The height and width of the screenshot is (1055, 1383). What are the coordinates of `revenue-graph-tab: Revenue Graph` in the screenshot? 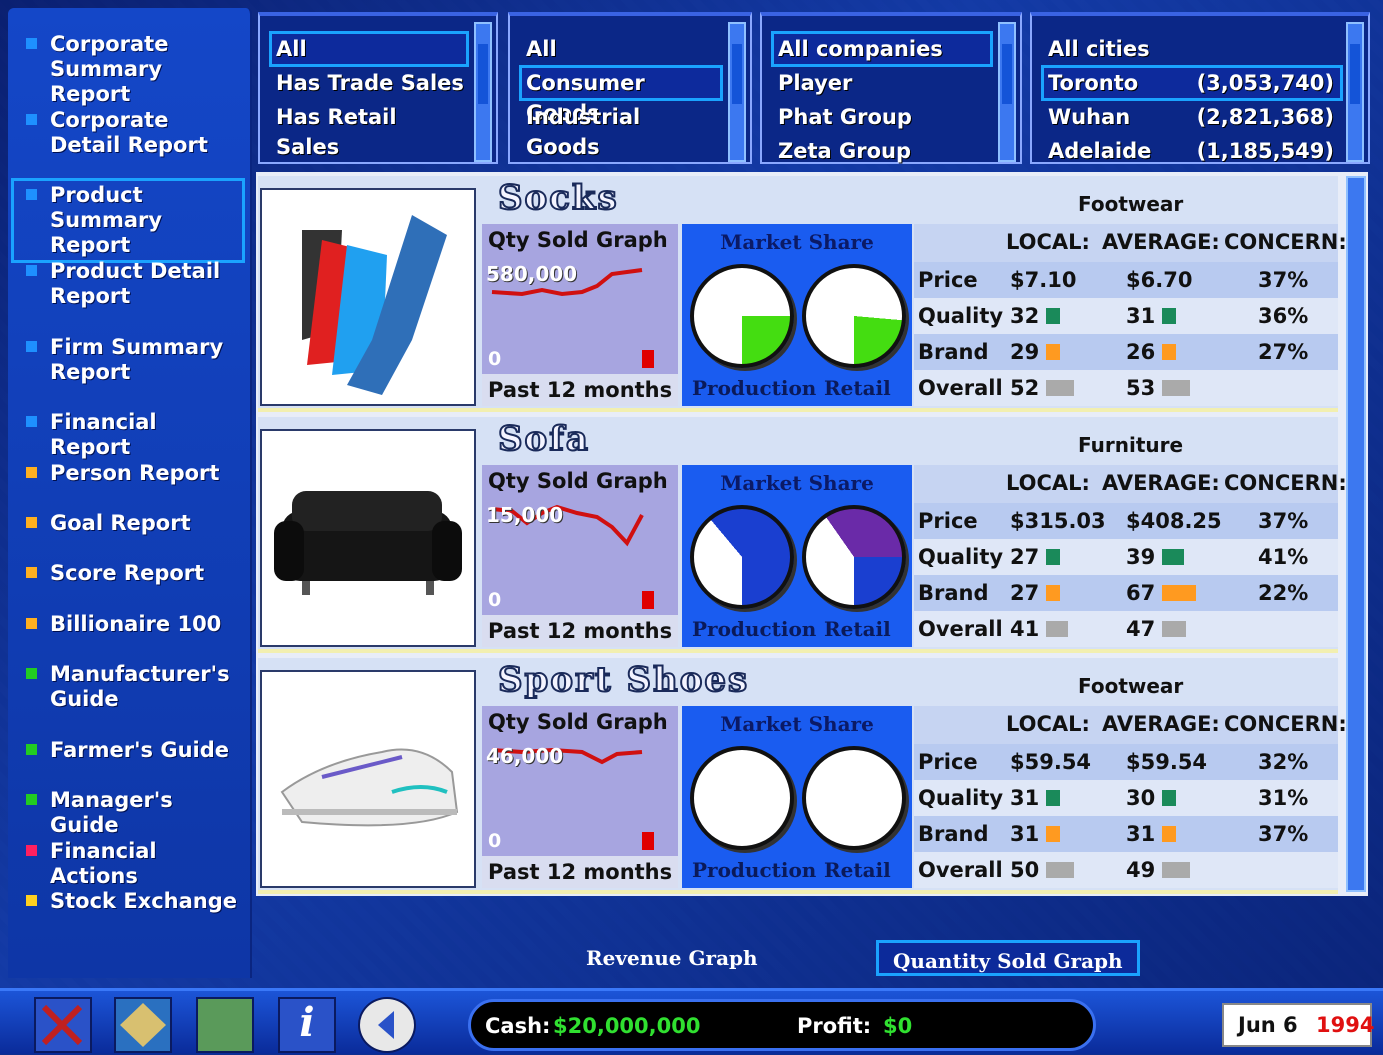 It's located at (672, 958).